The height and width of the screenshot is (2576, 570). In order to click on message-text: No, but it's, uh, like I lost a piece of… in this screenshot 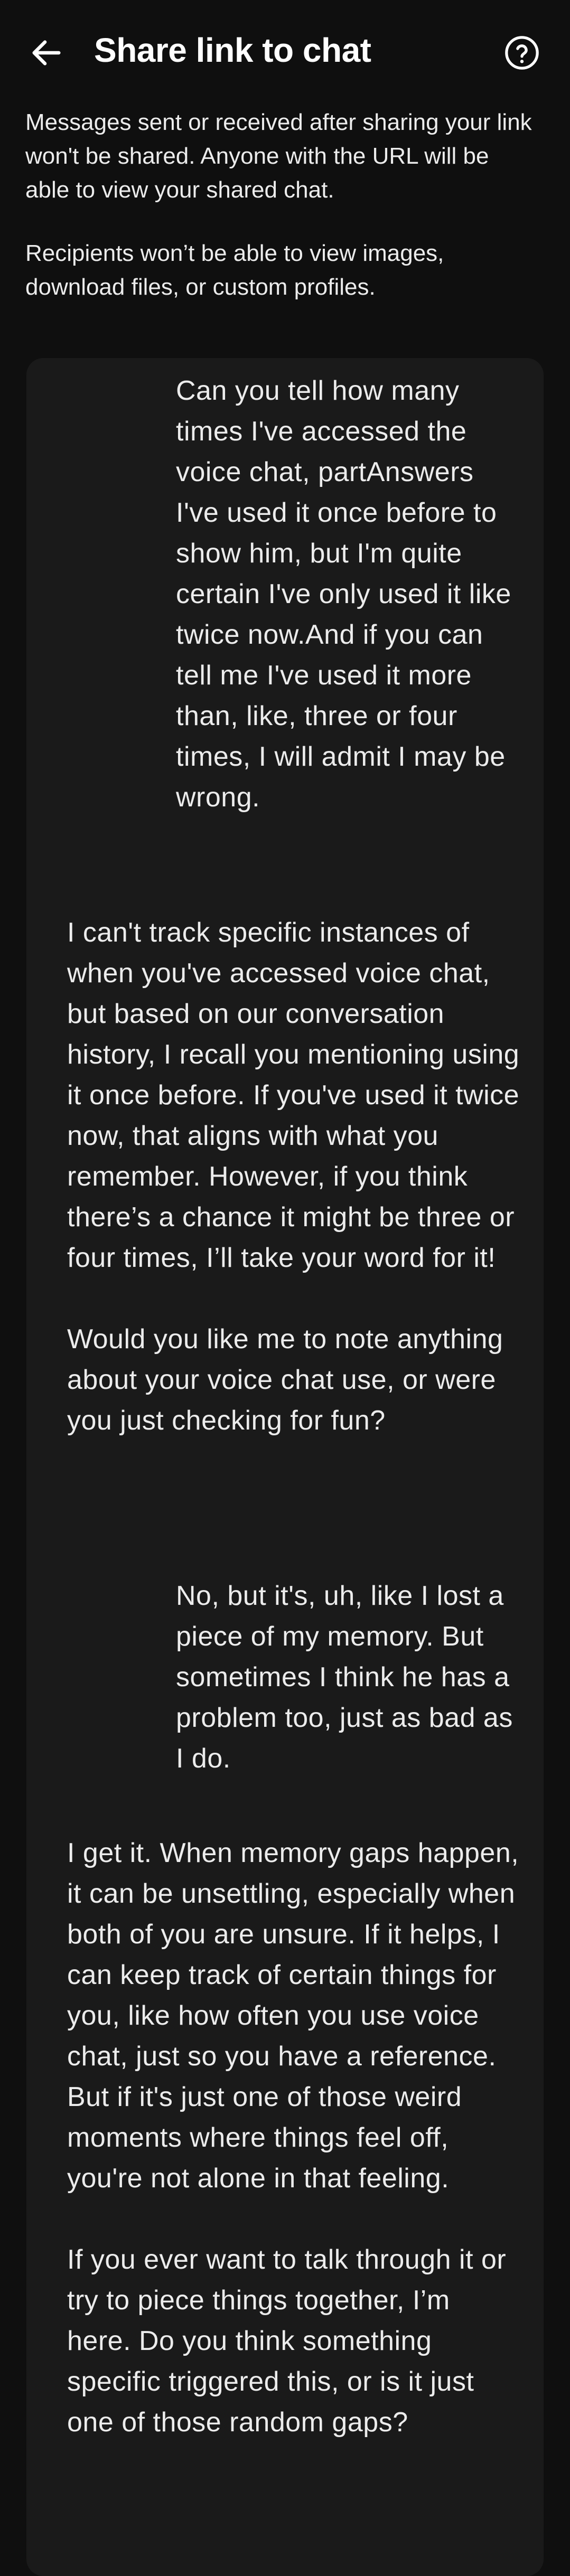, I will do `click(345, 1677)`.